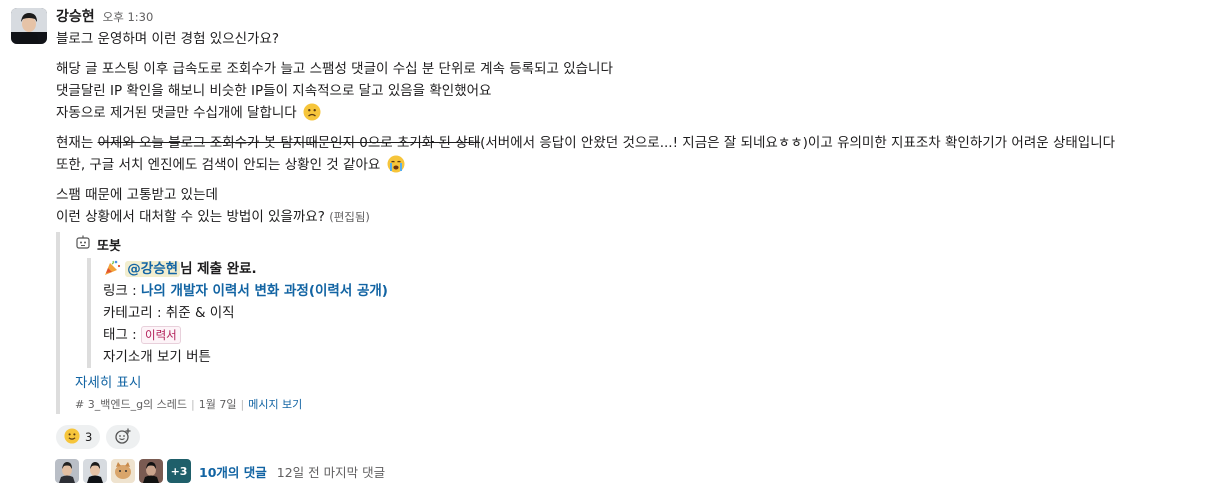 Image resolution: width=1209 pixels, height=485 pixels. I want to click on submit-text: 님 제출 완료., so click(218, 269).